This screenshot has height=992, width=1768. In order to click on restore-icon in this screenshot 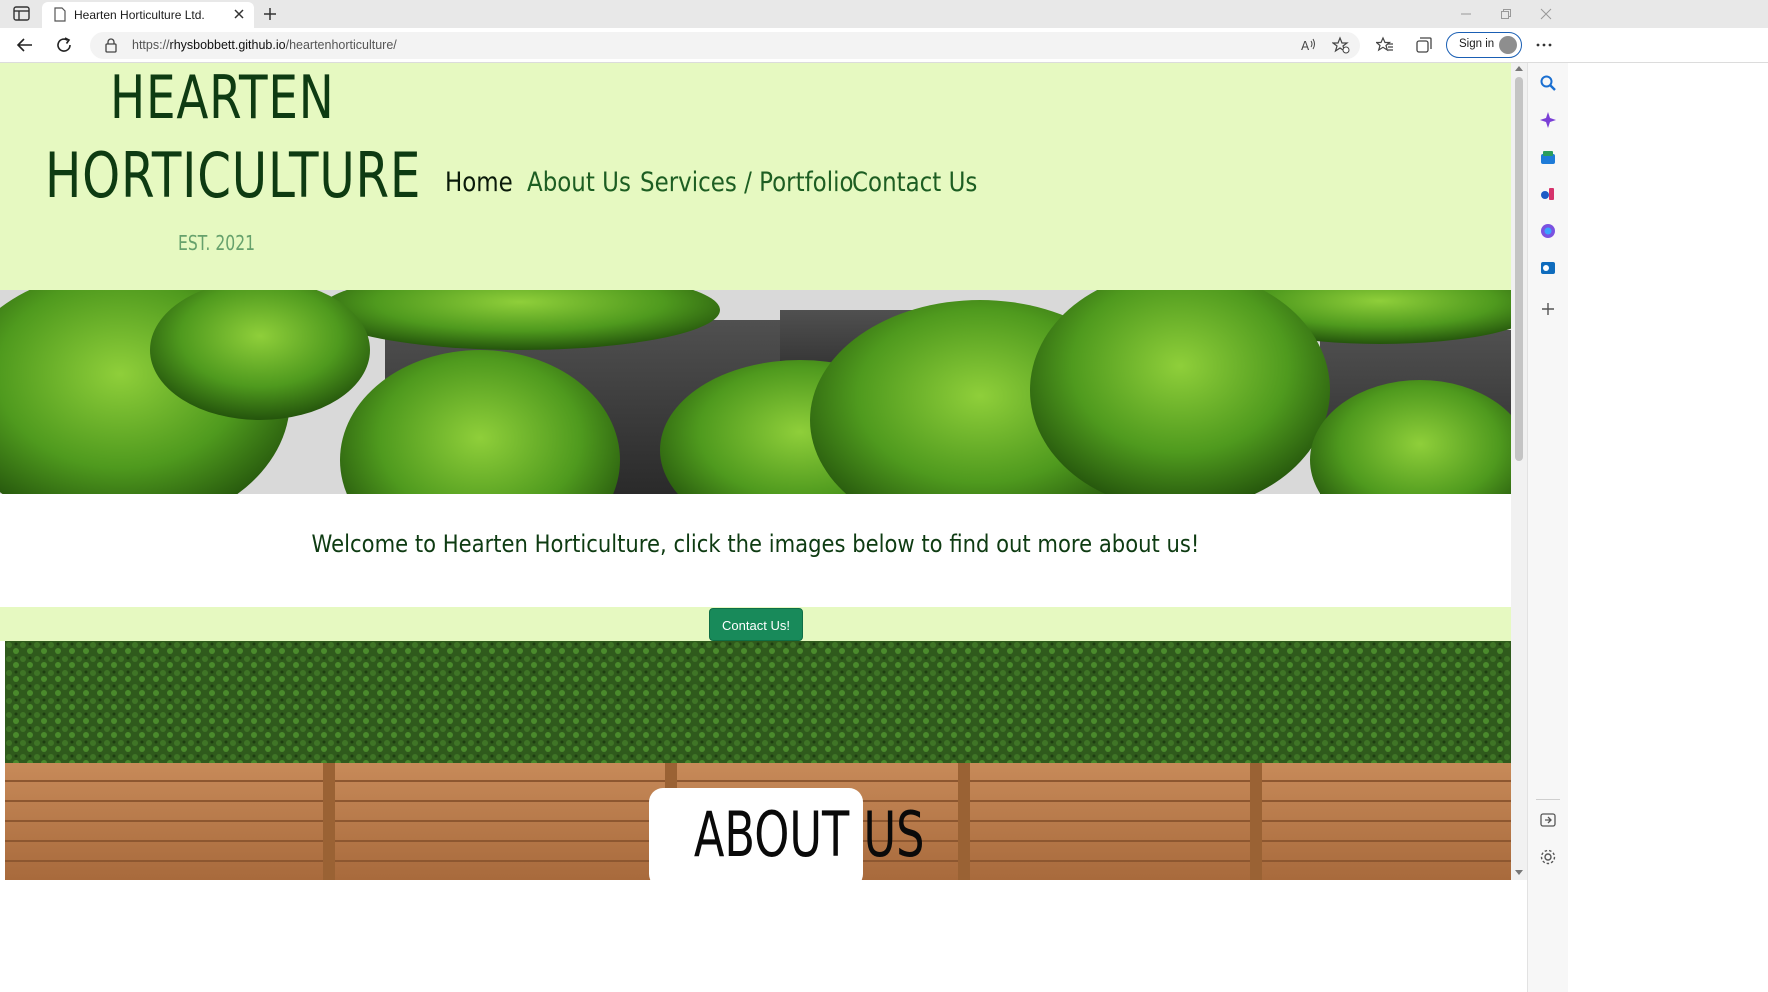, I will do `click(1506, 14)`.